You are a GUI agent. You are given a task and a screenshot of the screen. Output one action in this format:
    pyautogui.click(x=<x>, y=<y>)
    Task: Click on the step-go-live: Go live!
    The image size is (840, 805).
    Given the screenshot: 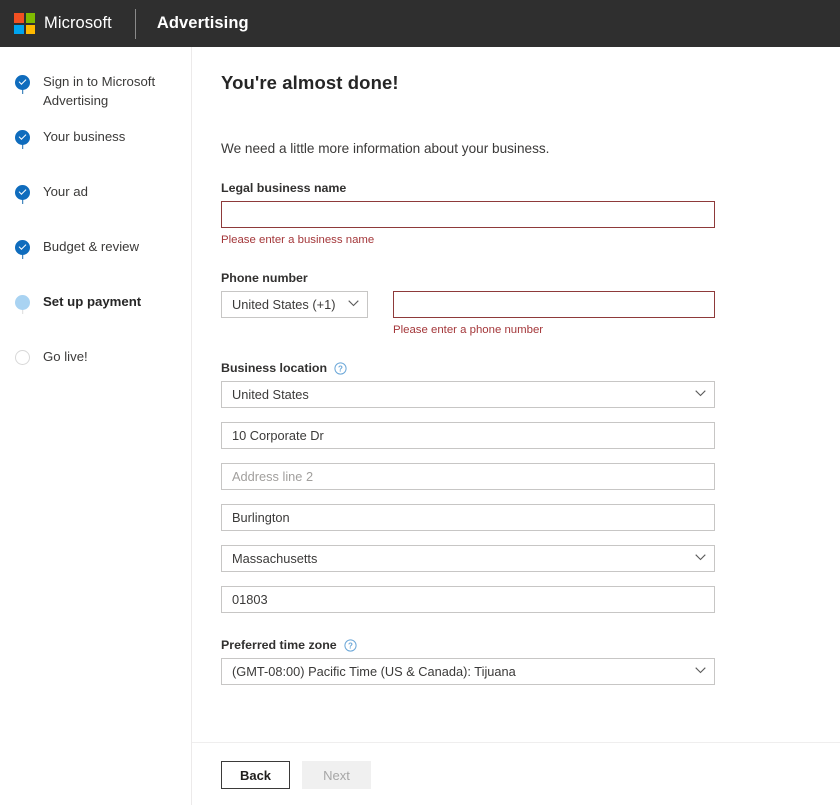 What is the action you would take?
    pyautogui.click(x=102, y=360)
    